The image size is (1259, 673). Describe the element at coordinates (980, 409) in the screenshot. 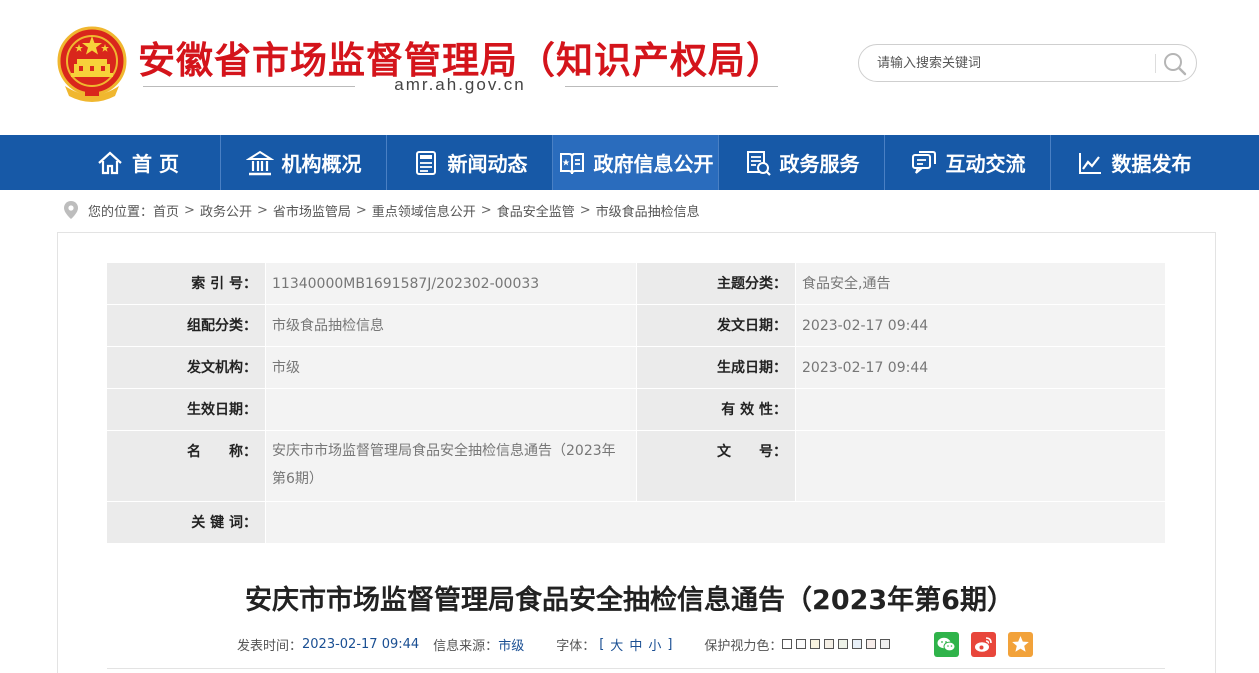

I see `validity-value` at that location.